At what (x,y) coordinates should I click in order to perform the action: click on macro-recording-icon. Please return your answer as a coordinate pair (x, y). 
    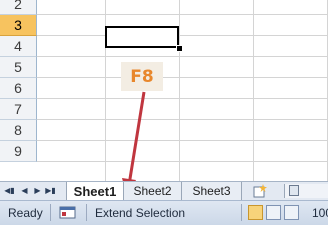
    Looking at the image, I should click on (68, 212).